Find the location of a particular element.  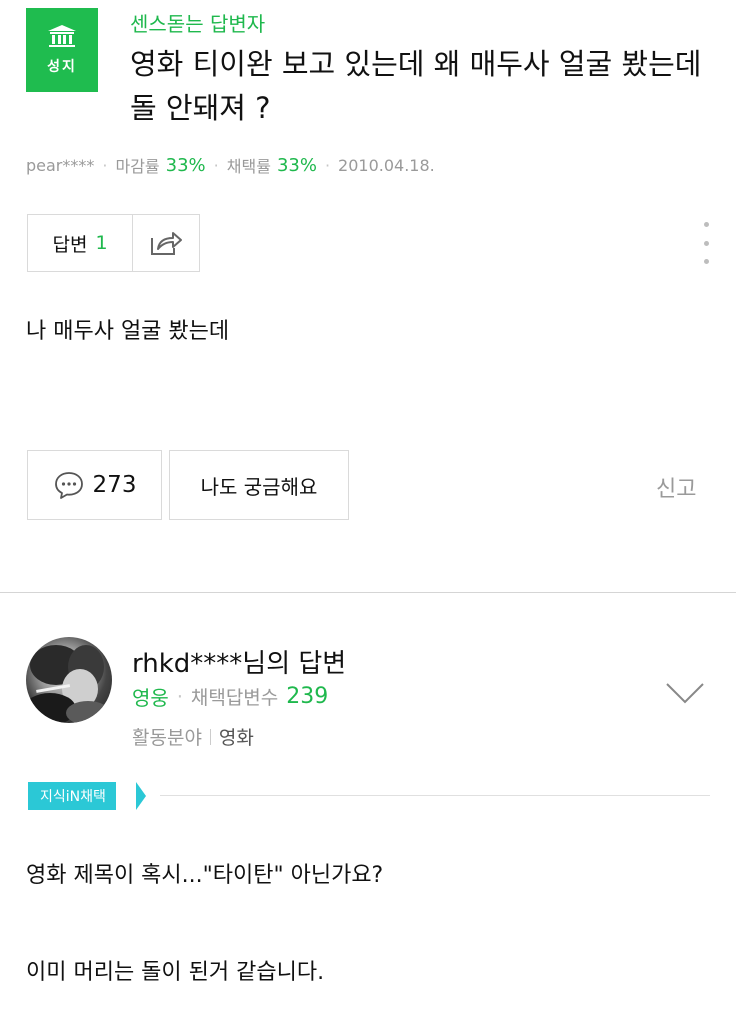

field-value: 영화 is located at coordinates (236, 736).